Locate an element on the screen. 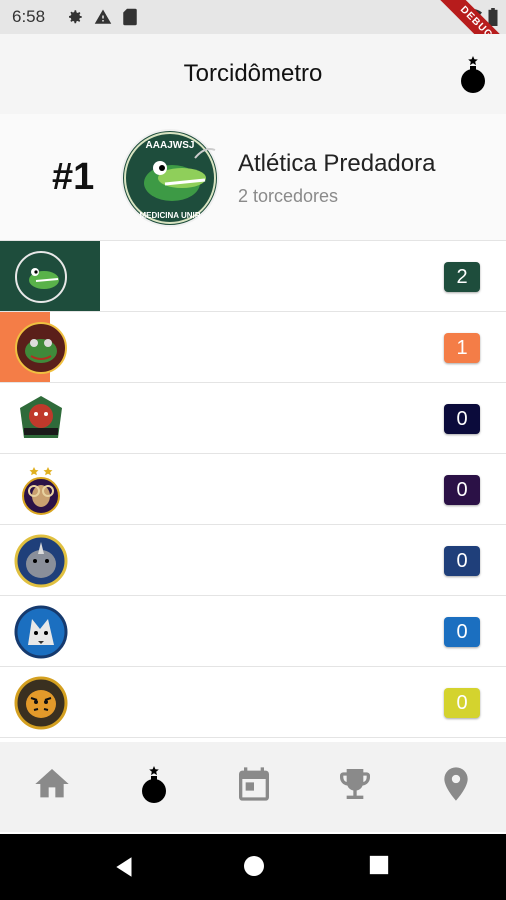  team-row: 1 is located at coordinates (253, 347).